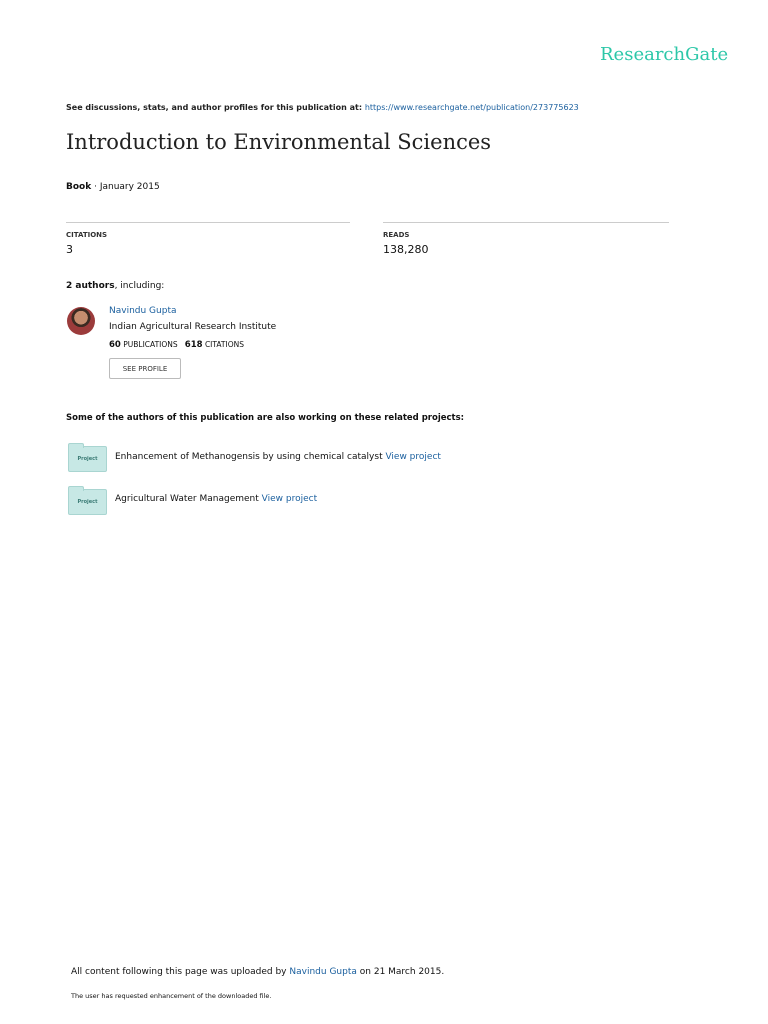  Describe the element at coordinates (323, 972) in the screenshot. I see `uploader-link: Navindu Gupta` at that location.